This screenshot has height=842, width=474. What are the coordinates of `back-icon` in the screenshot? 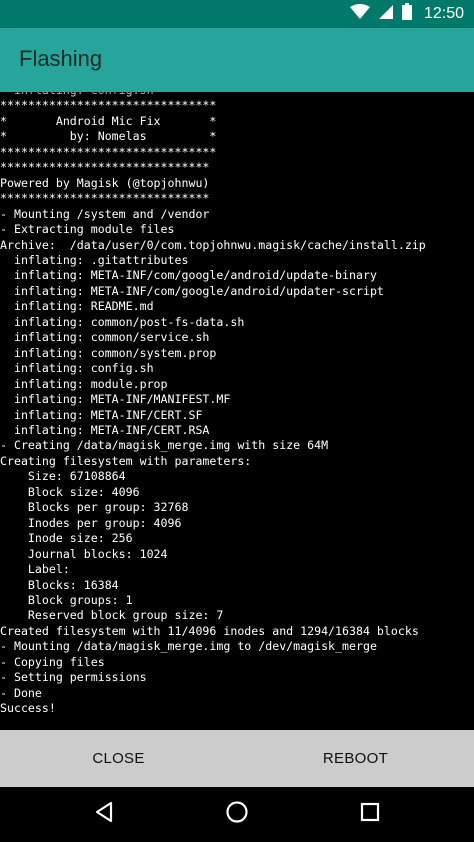 It's located at (104, 814).